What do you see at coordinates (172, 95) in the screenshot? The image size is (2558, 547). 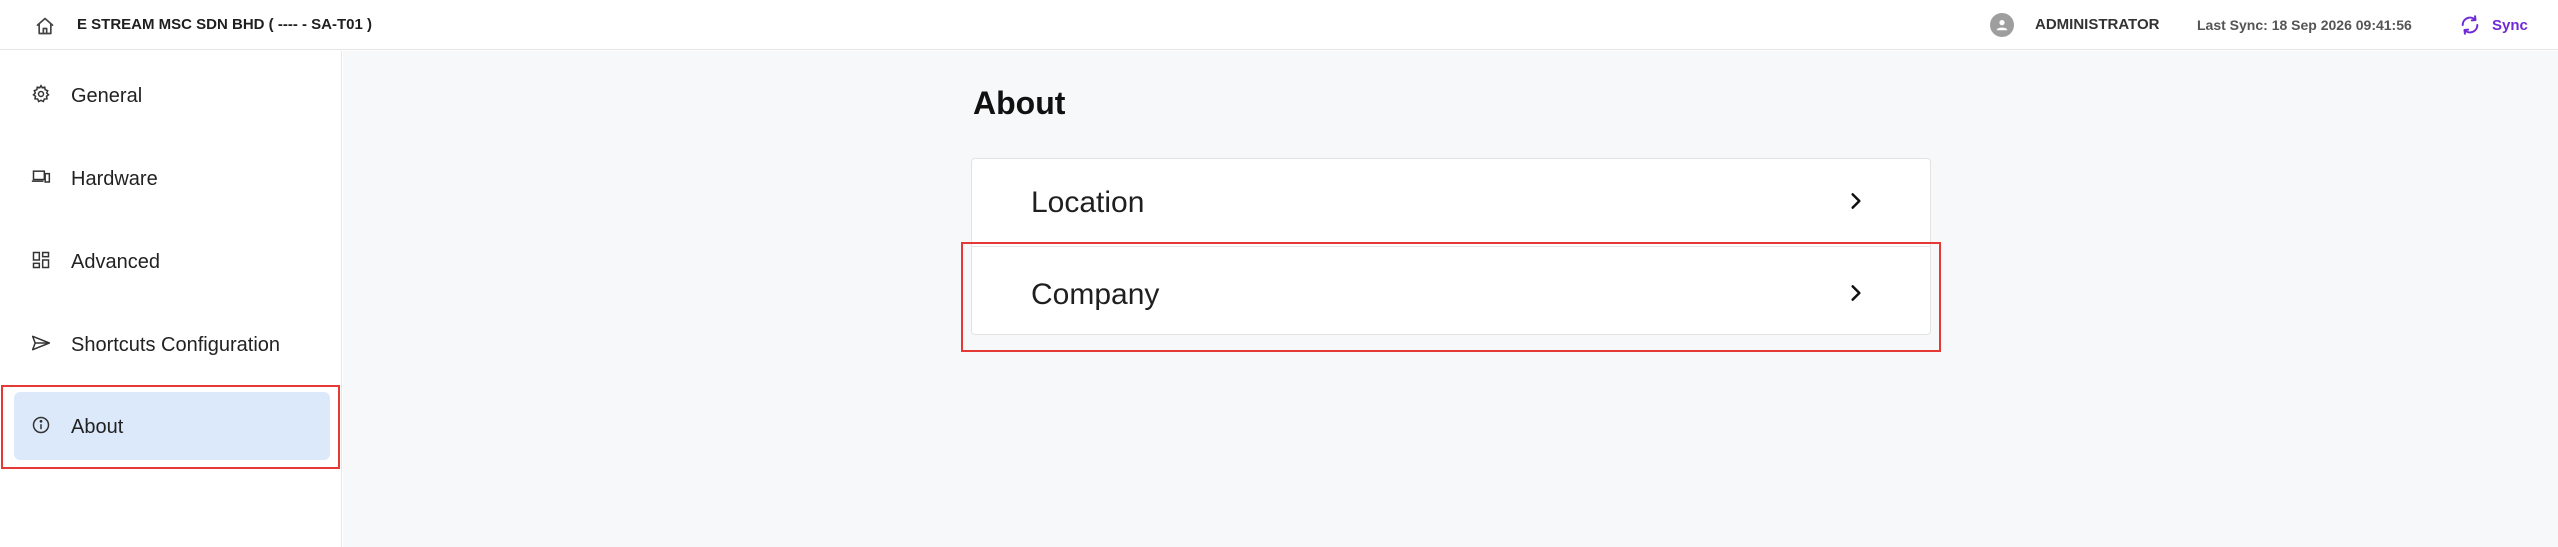 I see `sidebar-item-general: General` at bounding box center [172, 95].